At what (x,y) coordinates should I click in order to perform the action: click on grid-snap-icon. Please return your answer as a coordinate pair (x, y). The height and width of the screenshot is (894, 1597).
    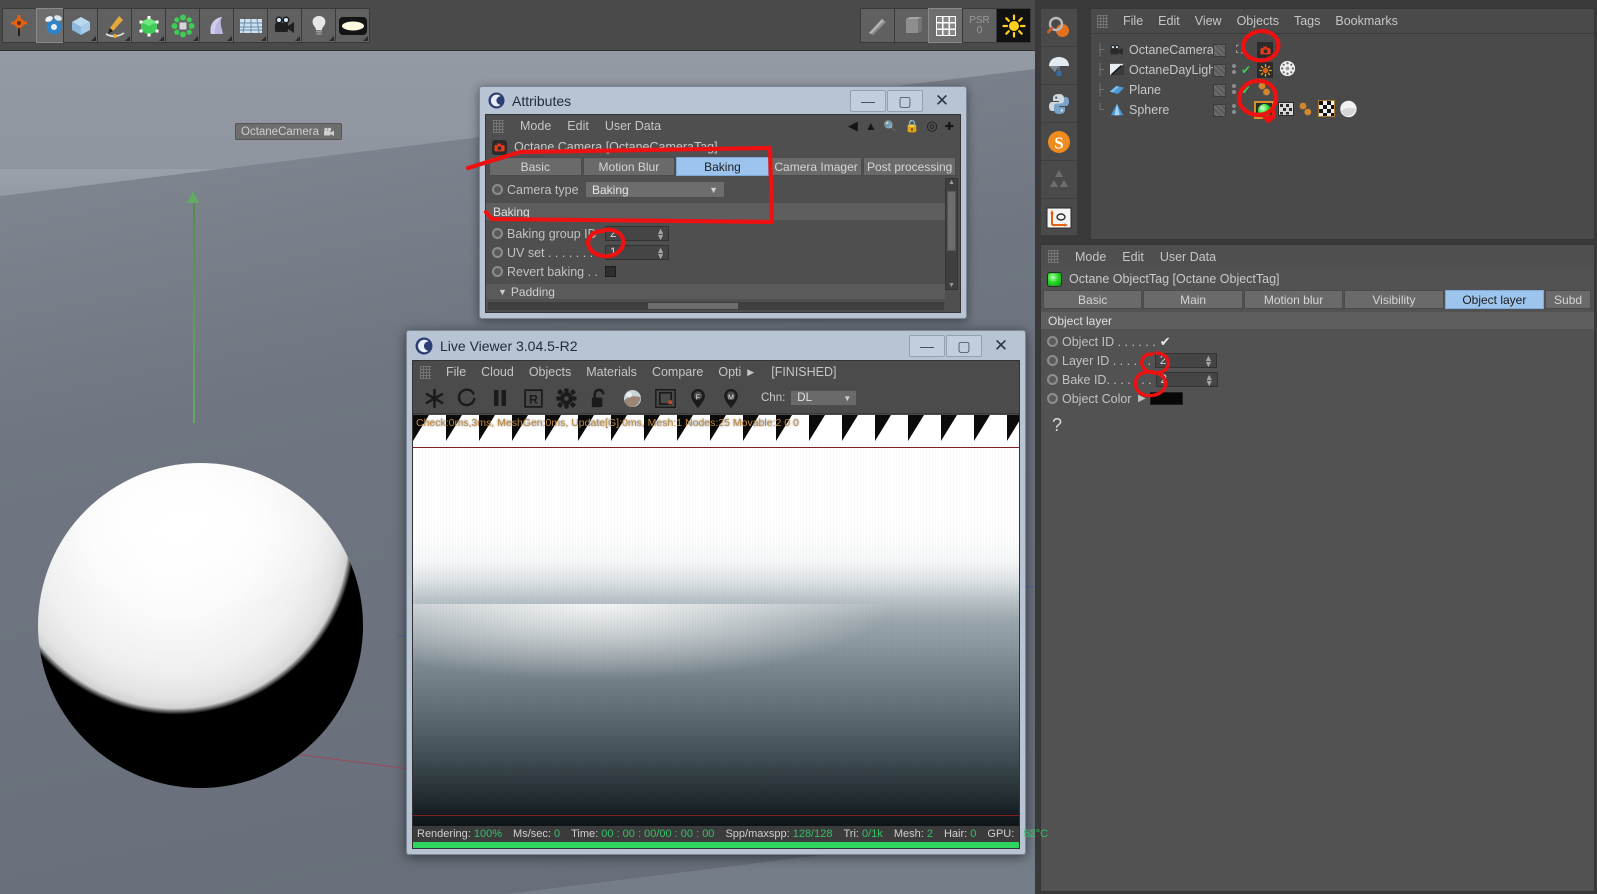
    Looking at the image, I should click on (945, 25).